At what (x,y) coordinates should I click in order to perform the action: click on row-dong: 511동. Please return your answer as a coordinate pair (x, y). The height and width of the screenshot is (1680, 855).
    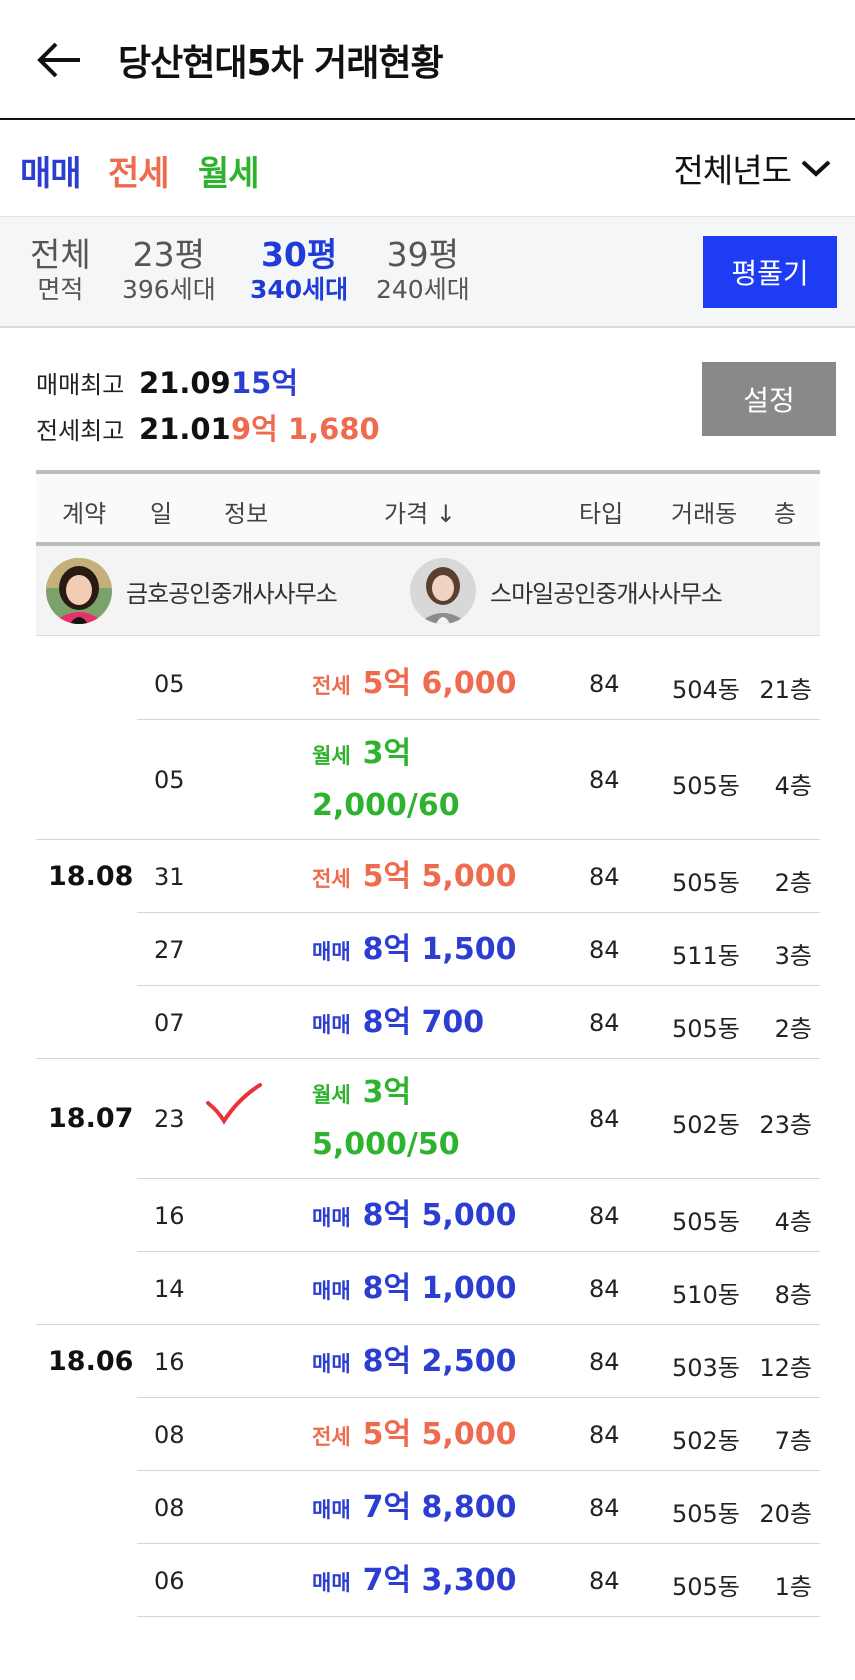
    Looking at the image, I should click on (706, 955).